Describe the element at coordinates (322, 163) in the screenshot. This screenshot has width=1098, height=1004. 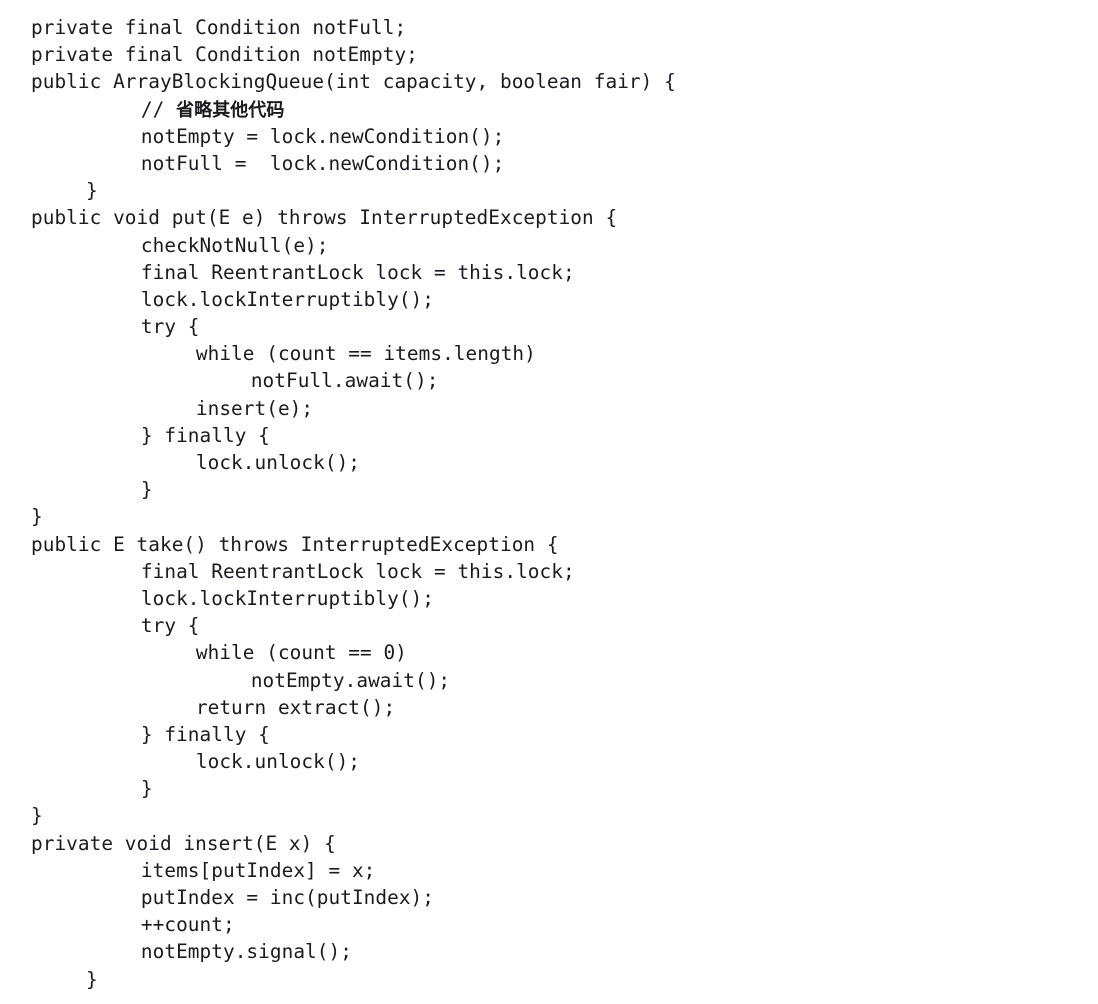
I see `code-line: notFull = lock.newCondition();` at that location.